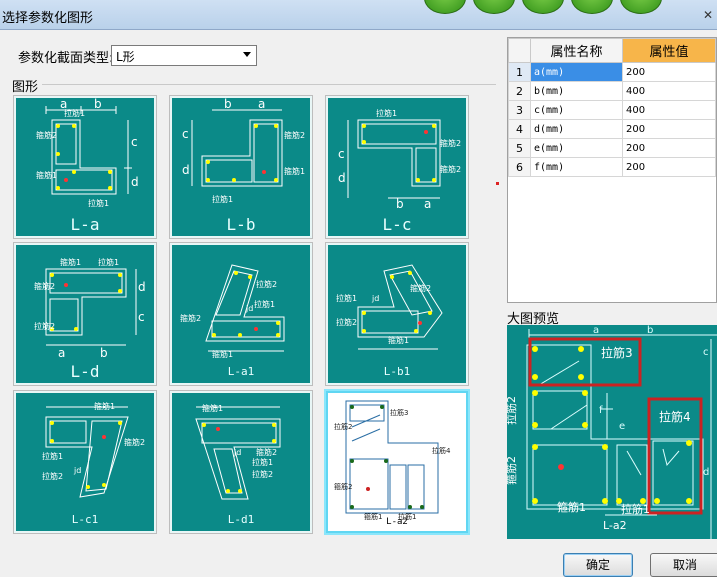  Describe the element at coordinates (615, 525) in the screenshot. I see `svg-text: L-a2` at that location.